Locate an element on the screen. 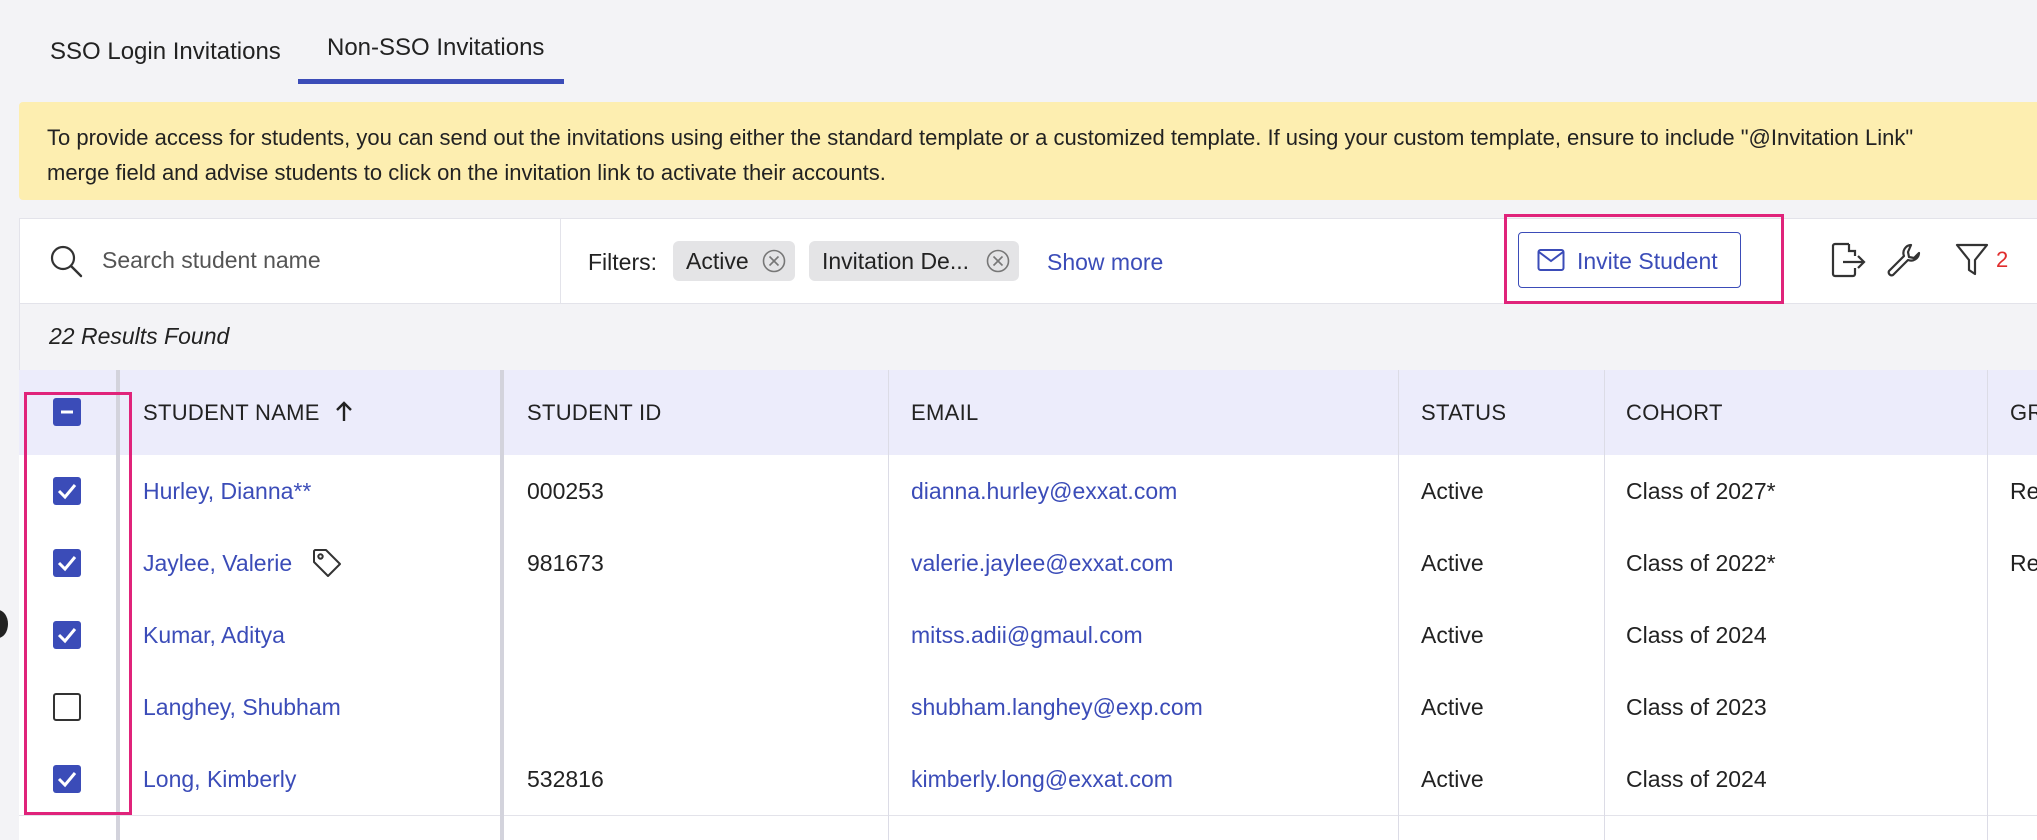 Image resolution: width=2037 pixels, height=840 pixels. export-icon is located at coordinates (1847, 260).